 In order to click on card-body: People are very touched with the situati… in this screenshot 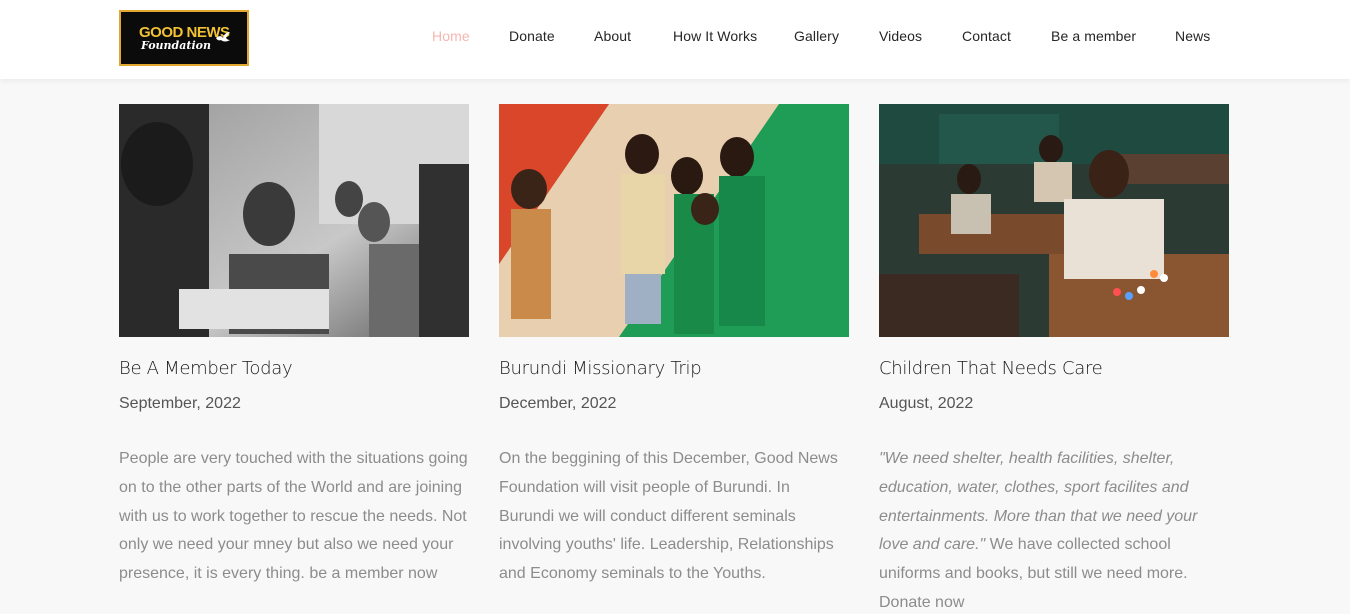, I will do `click(294, 517)`.